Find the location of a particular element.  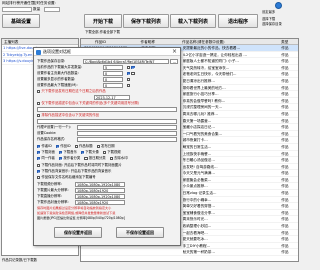

load-list-label: 载入下载列表 is located at coordinates (192, 21).